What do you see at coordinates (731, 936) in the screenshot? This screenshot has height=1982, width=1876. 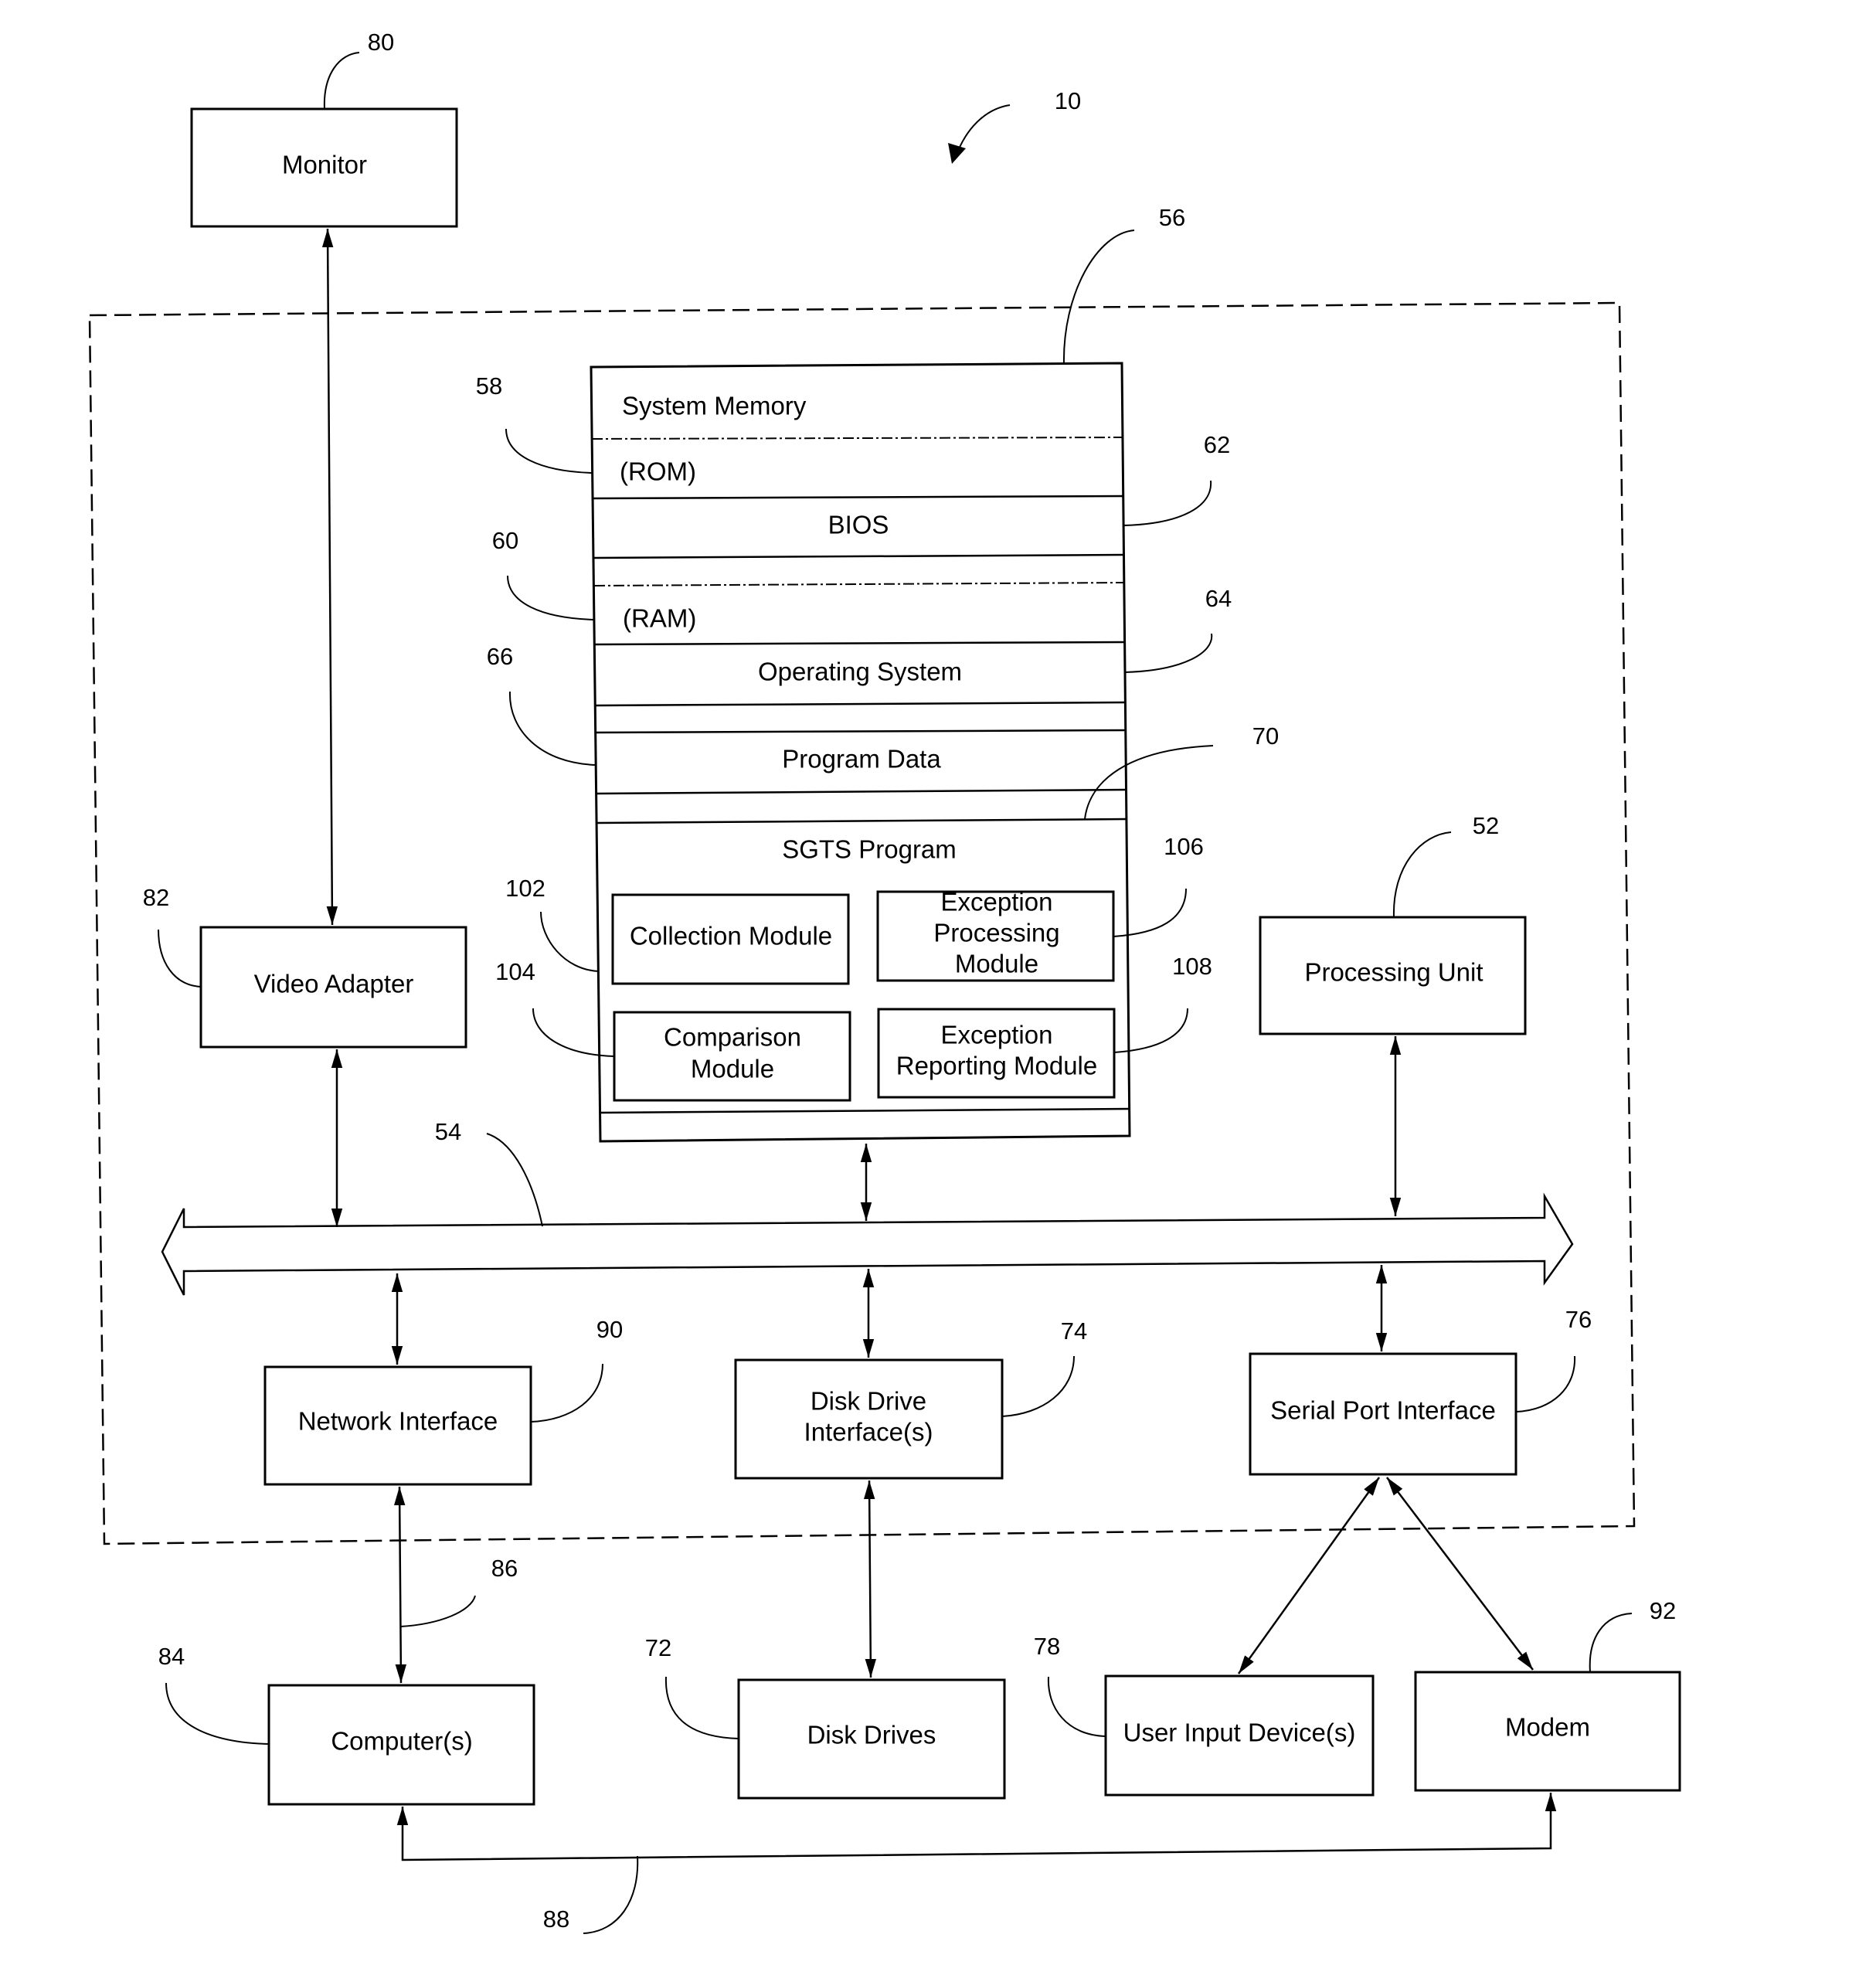 I see `collection-module-label: Collection Module` at bounding box center [731, 936].